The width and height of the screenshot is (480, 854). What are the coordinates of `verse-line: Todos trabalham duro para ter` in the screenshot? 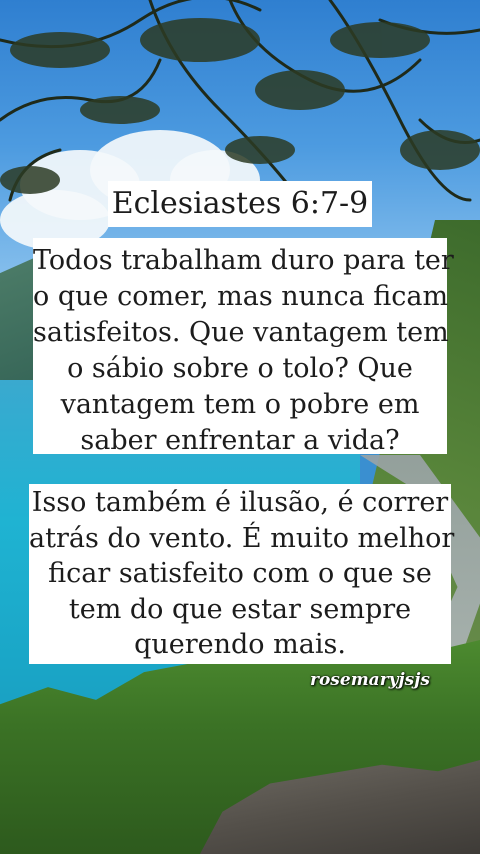 It's located at (243, 260).